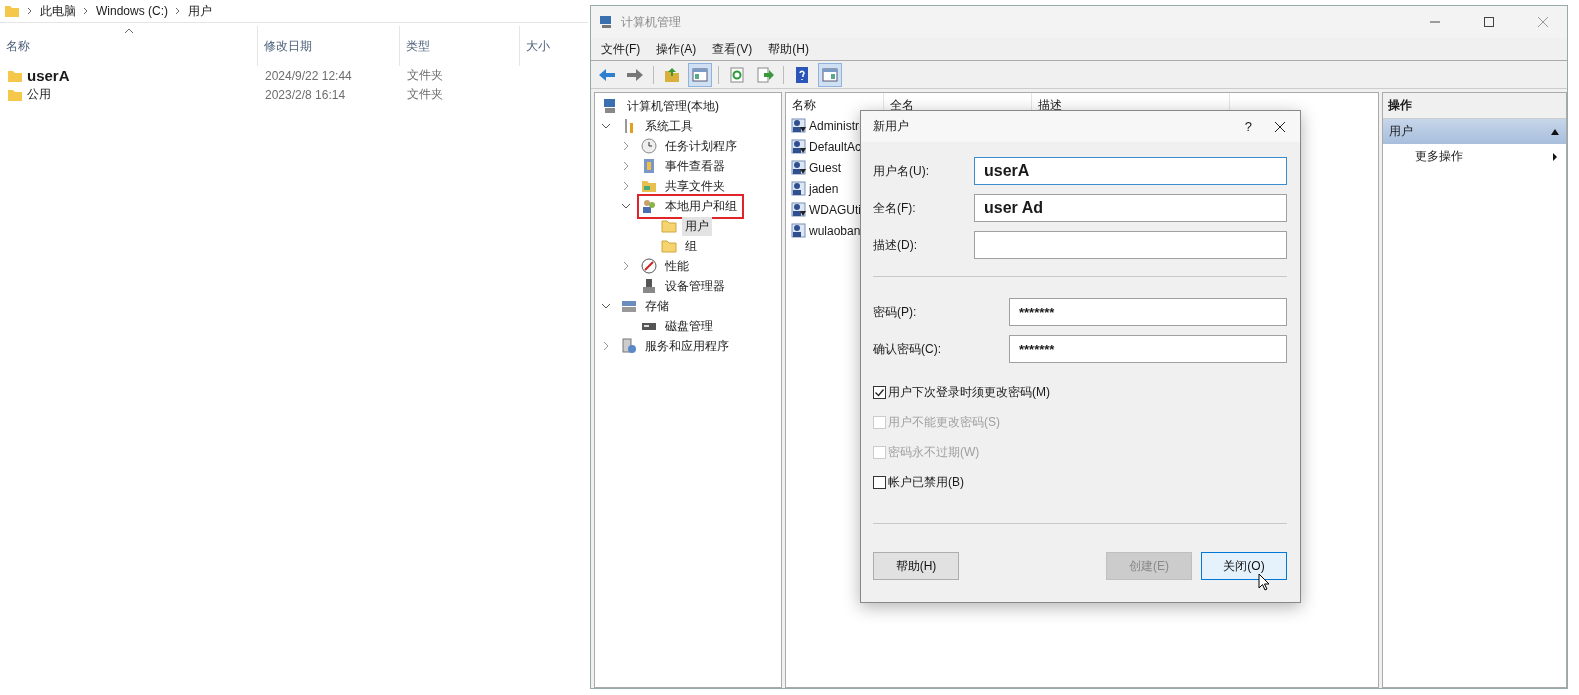  What do you see at coordinates (288, 46) in the screenshot?
I see `column-header: 修改日期` at bounding box center [288, 46].